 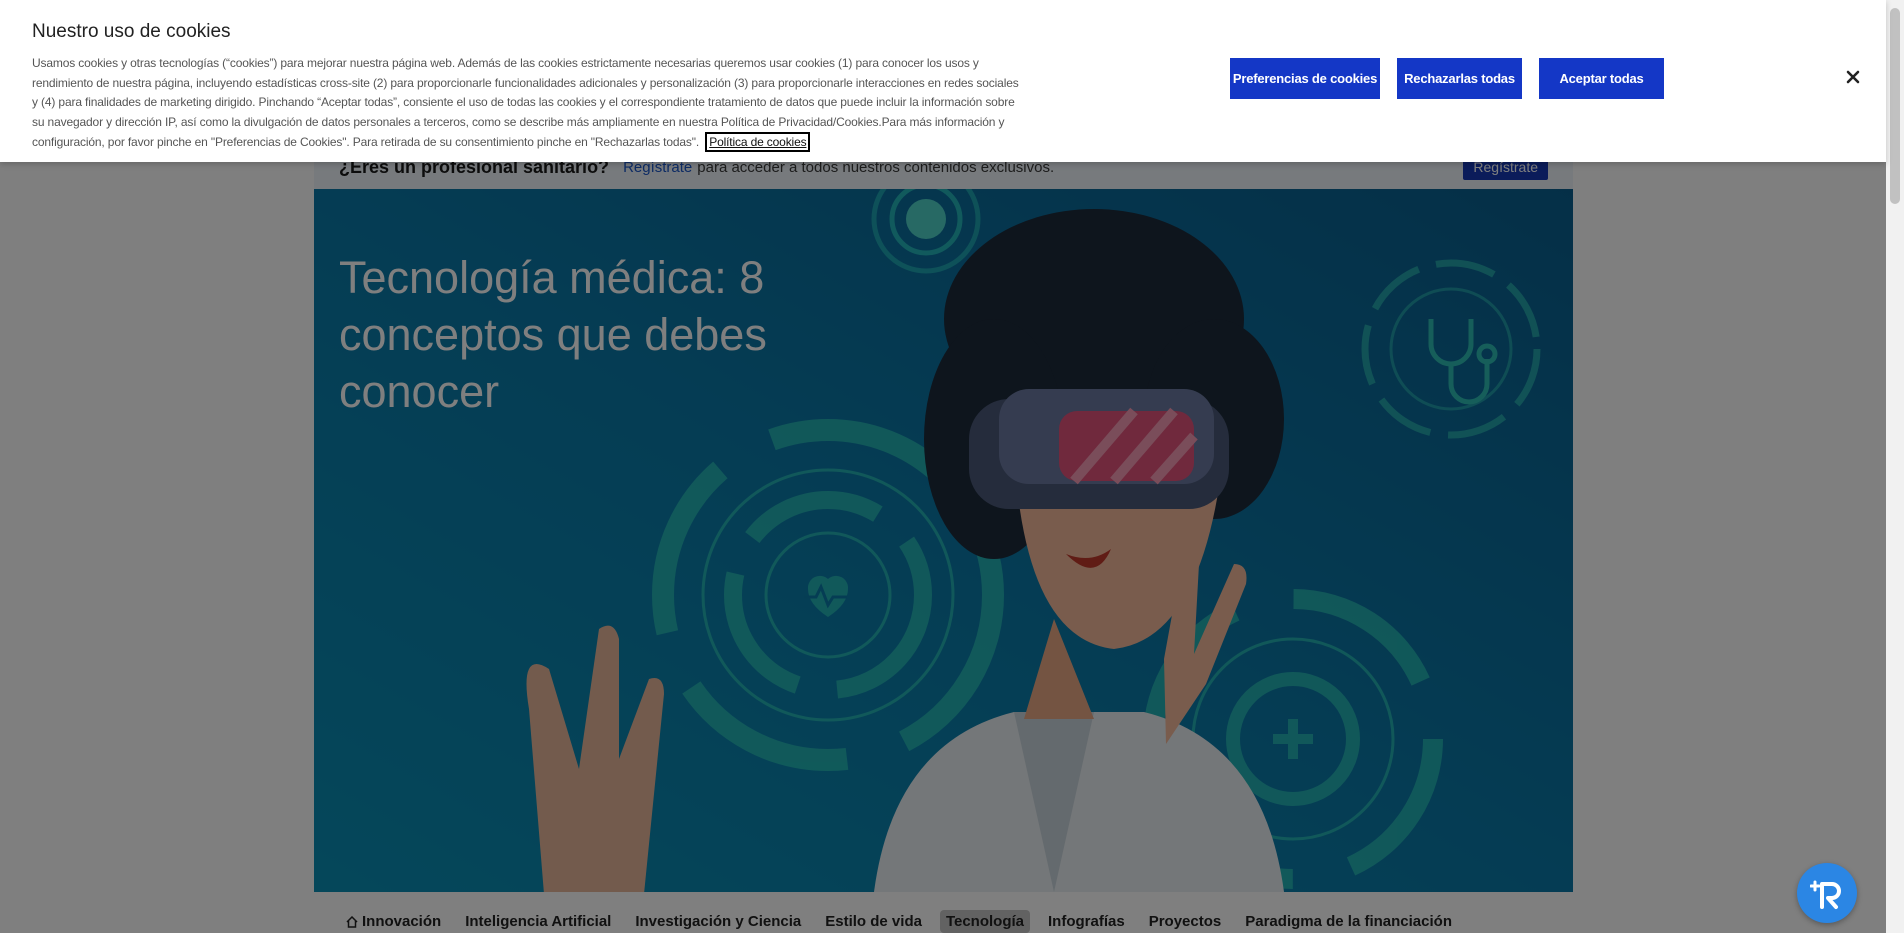 What do you see at coordinates (1601, 78) in the screenshot?
I see `accept-all-button: Aceptar todas` at bounding box center [1601, 78].